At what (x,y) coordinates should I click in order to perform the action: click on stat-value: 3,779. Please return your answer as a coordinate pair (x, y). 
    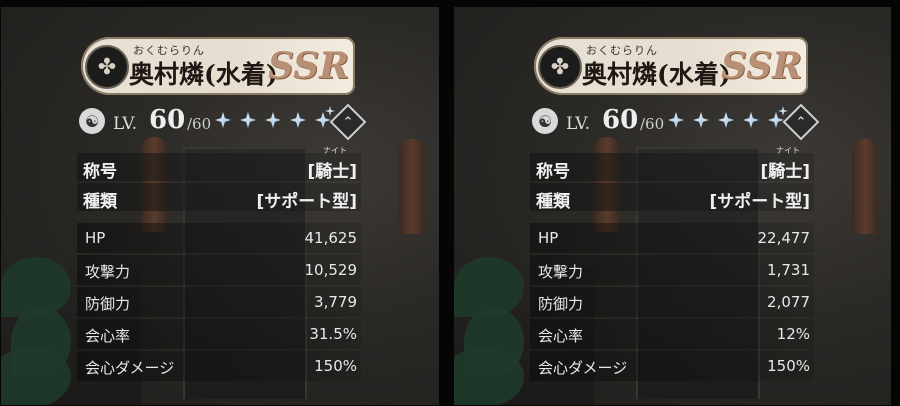
    Looking at the image, I should click on (335, 302).